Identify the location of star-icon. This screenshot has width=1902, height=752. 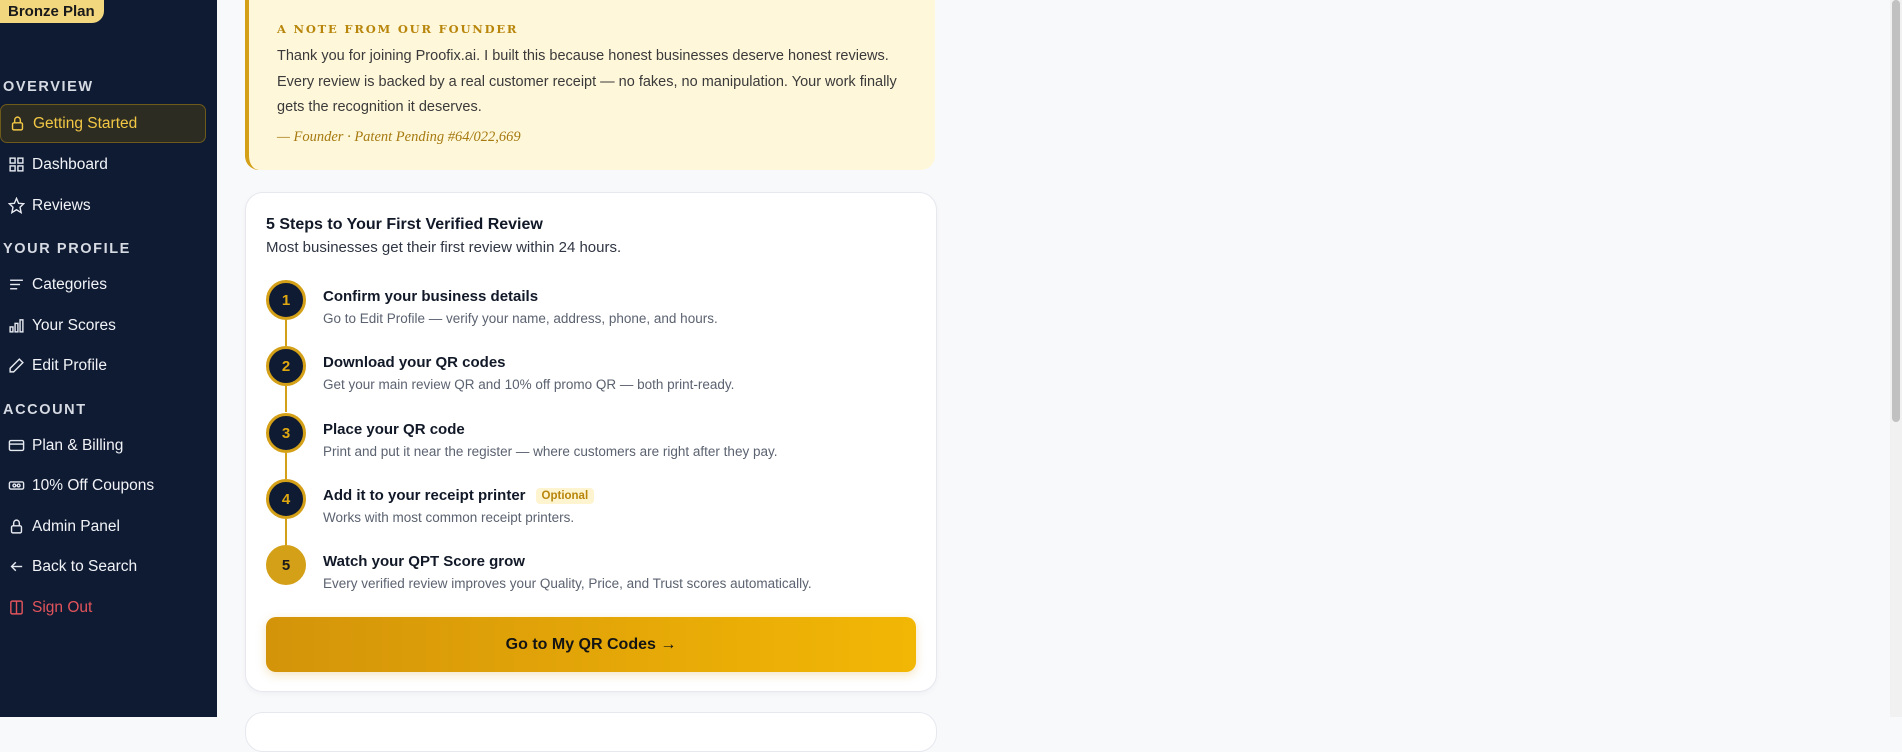
(16, 205).